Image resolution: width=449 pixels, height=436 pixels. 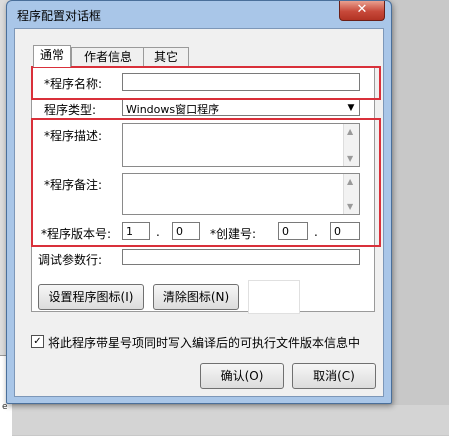 I want to click on program-type-value: Windows窗口程序, so click(x=173, y=109).